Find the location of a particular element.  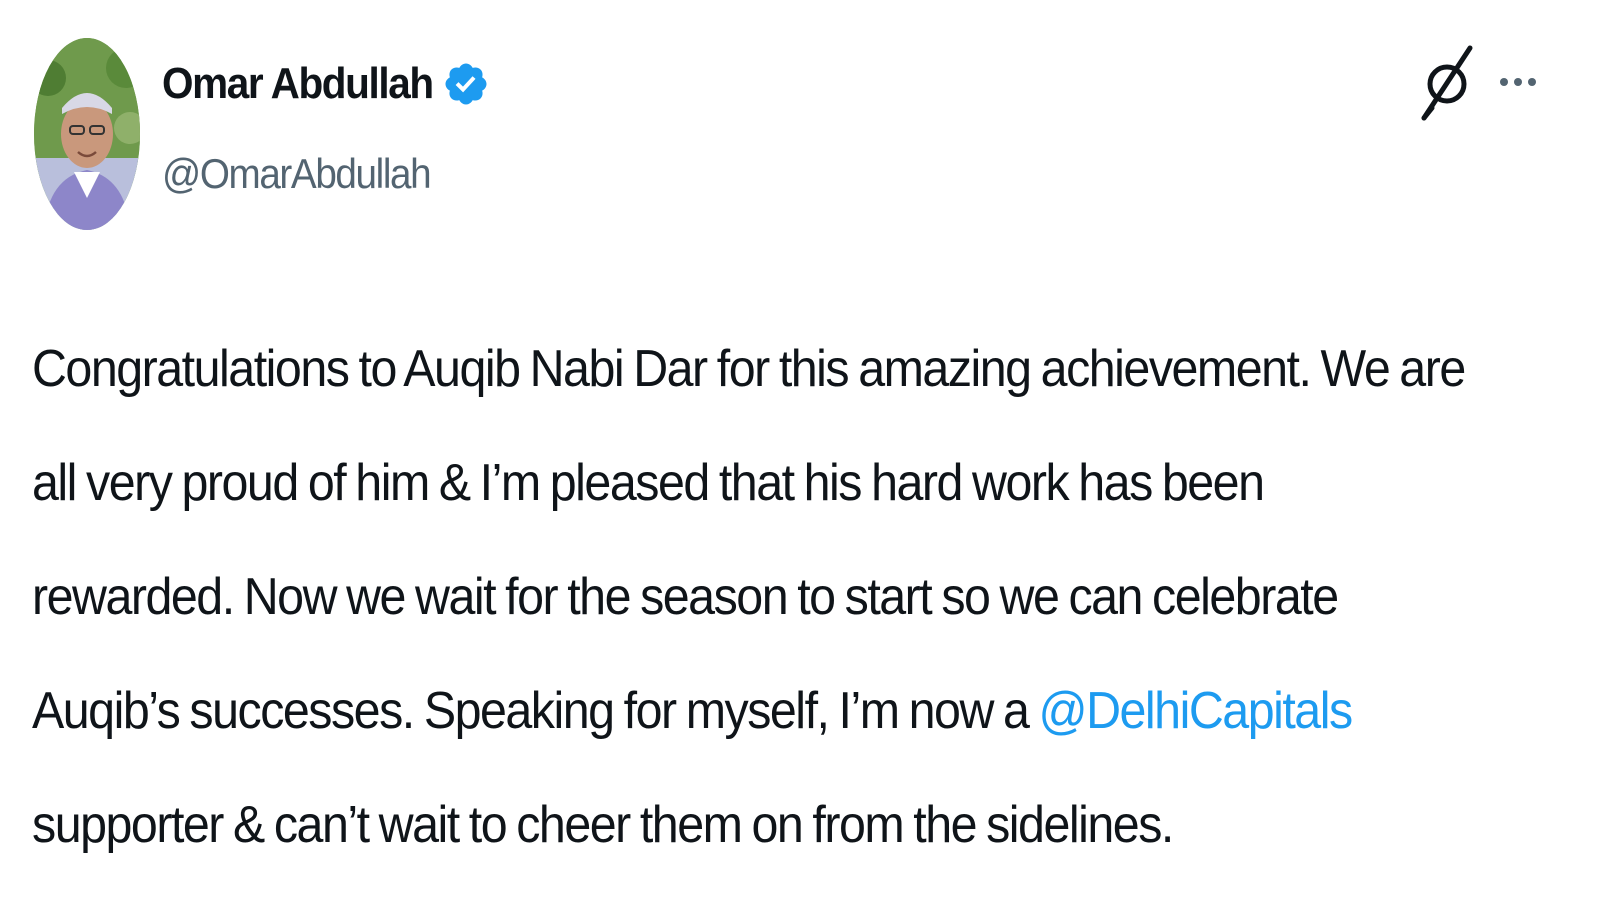

avatar-photo is located at coordinates (87, 134).